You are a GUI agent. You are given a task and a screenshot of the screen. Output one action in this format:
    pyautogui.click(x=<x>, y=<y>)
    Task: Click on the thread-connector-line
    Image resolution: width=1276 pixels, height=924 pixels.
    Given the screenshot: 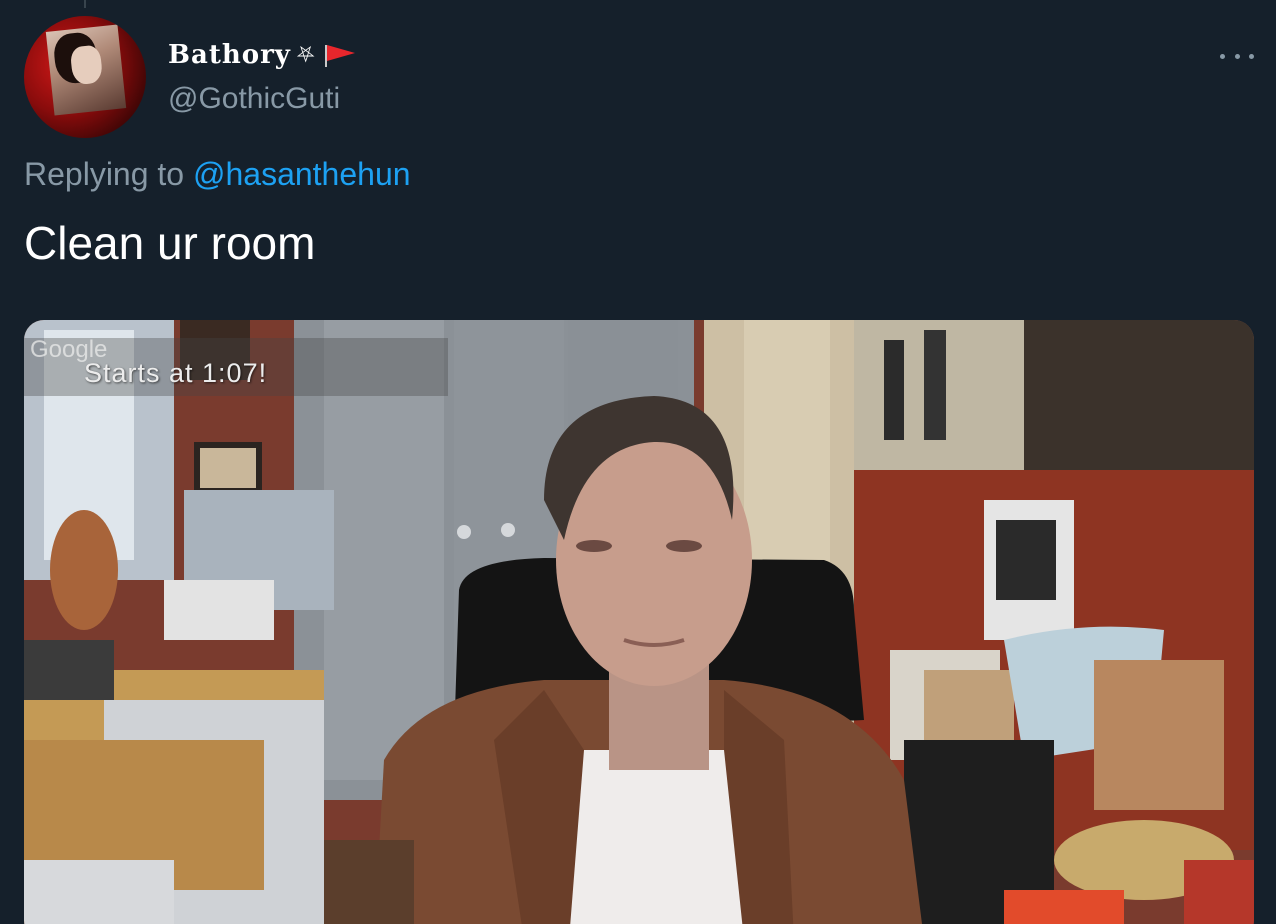 What is the action you would take?
    pyautogui.click(x=85, y=4)
    